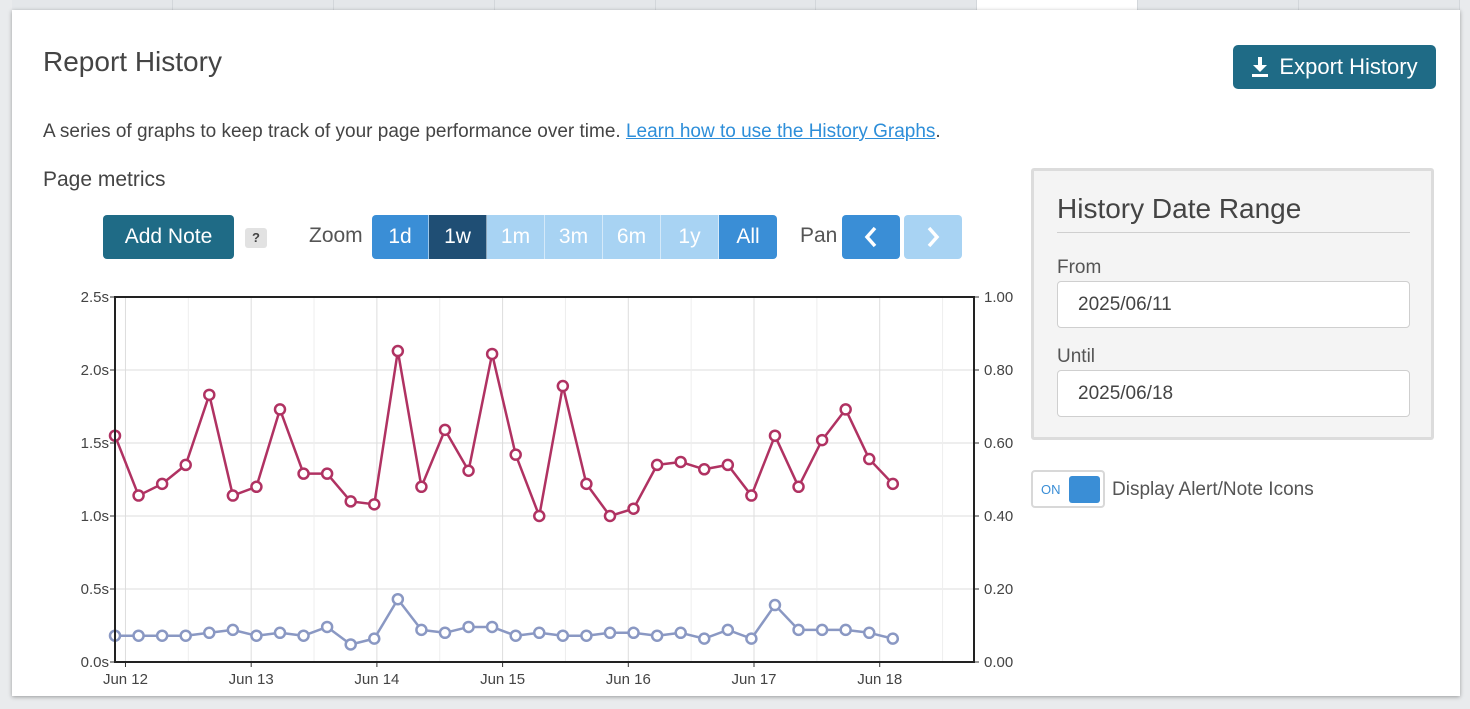  What do you see at coordinates (998, 443) in the screenshot?
I see `y-right-tick-label: 0.60` at bounding box center [998, 443].